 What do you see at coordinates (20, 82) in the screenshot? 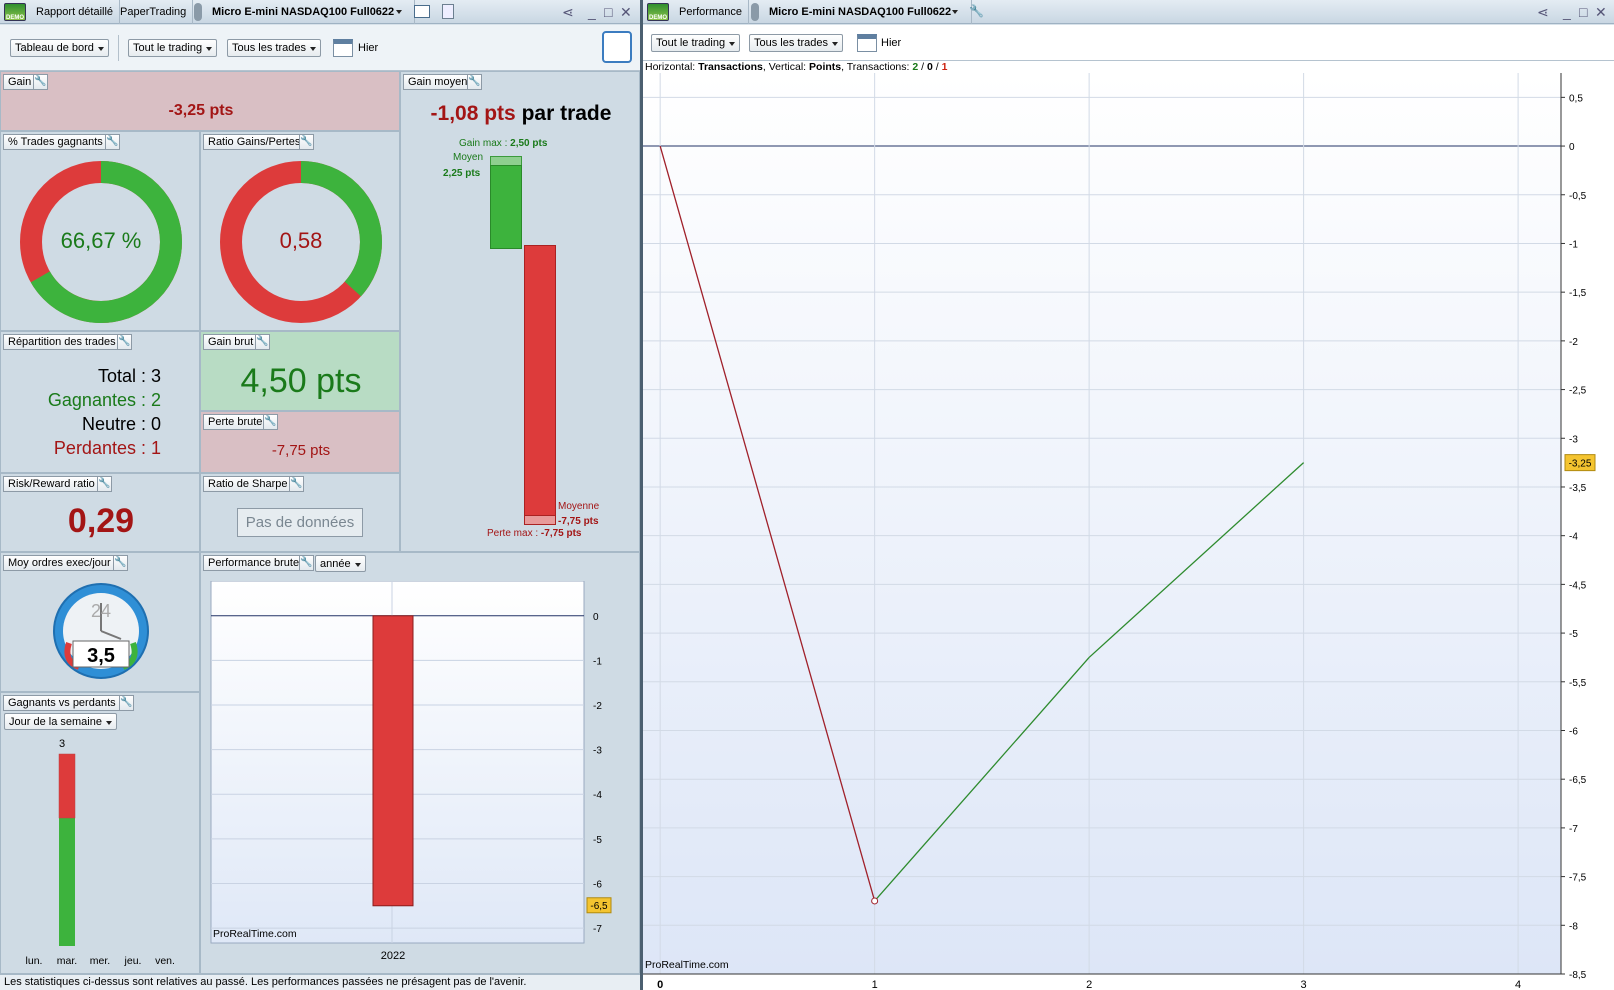
I see `gain-label: Gain` at bounding box center [20, 82].